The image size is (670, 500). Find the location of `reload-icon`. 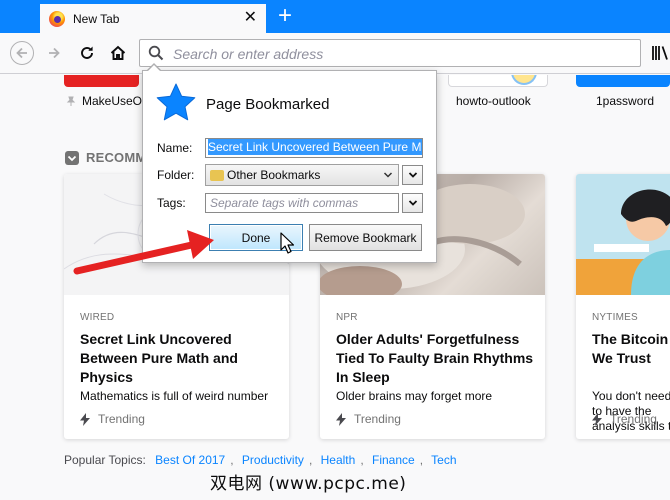

reload-icon is located at coordinates (87, 52).